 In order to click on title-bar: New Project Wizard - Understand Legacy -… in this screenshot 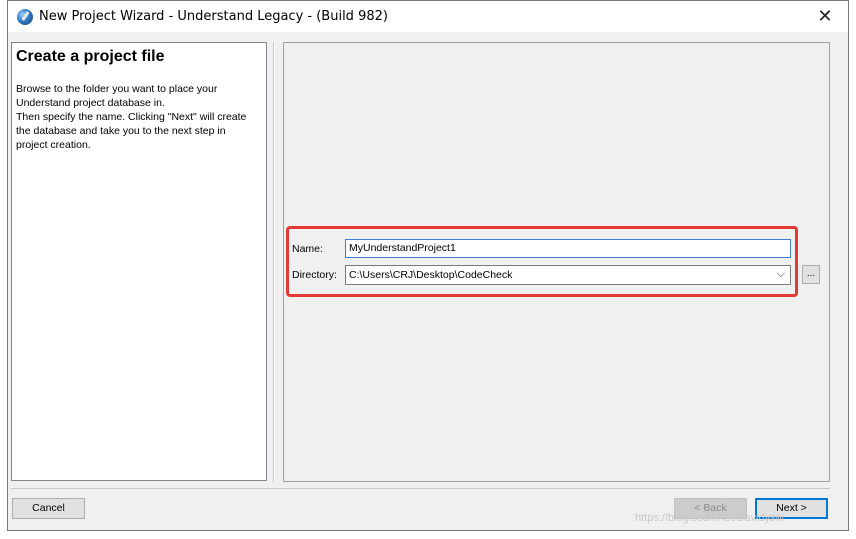, I will do `click(428, 16)`.